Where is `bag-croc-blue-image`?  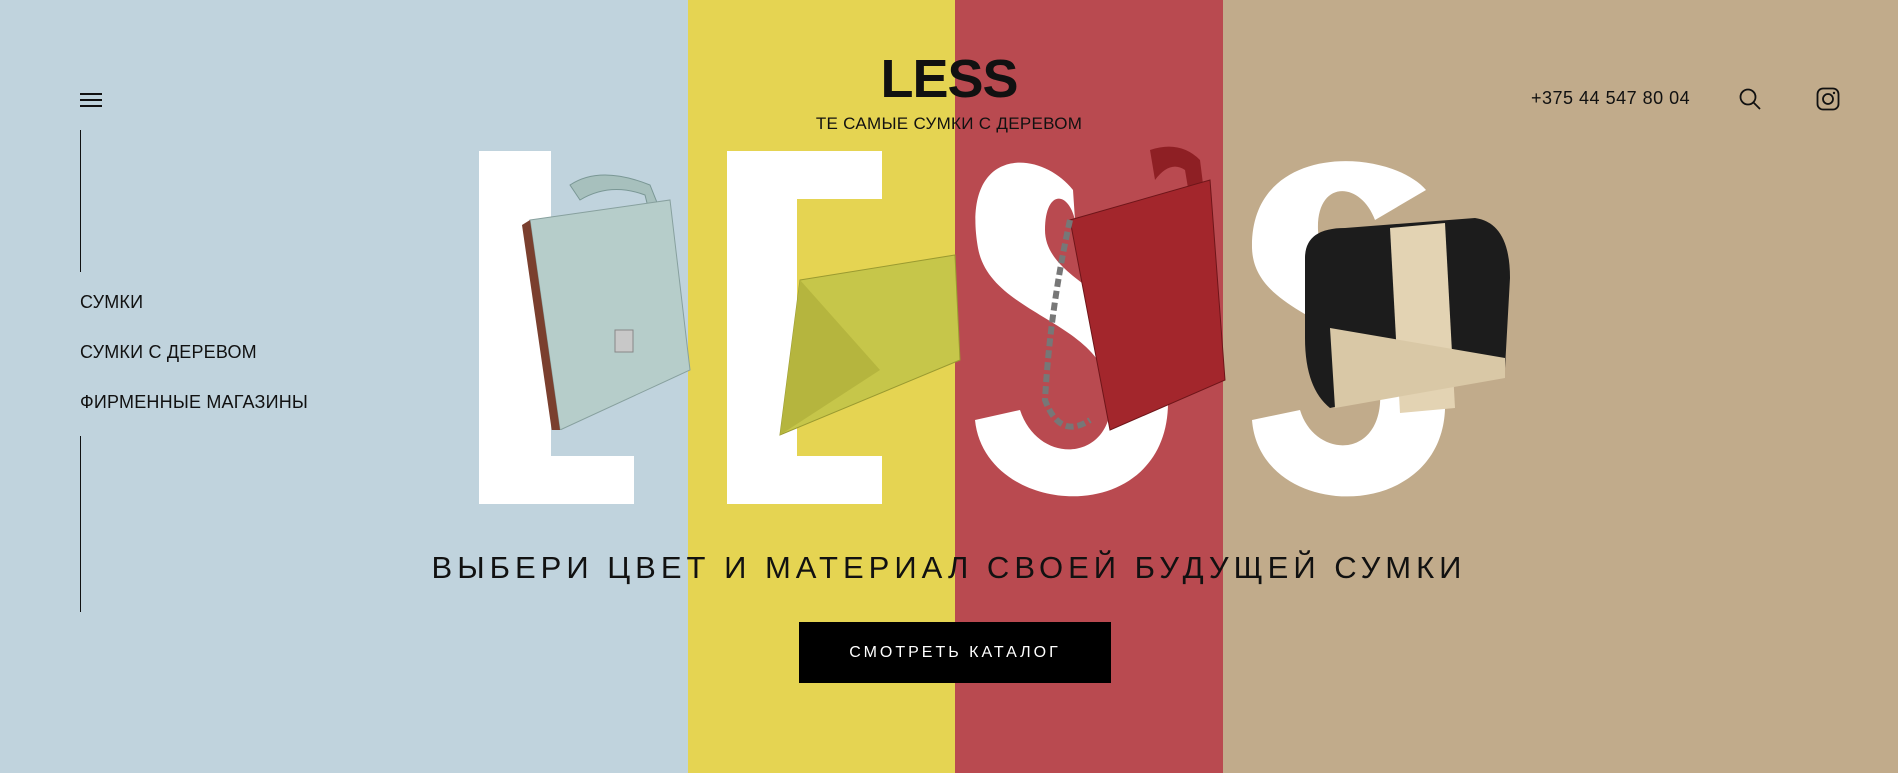
bag-croc-blue-image is located at coordinates (606, 302).